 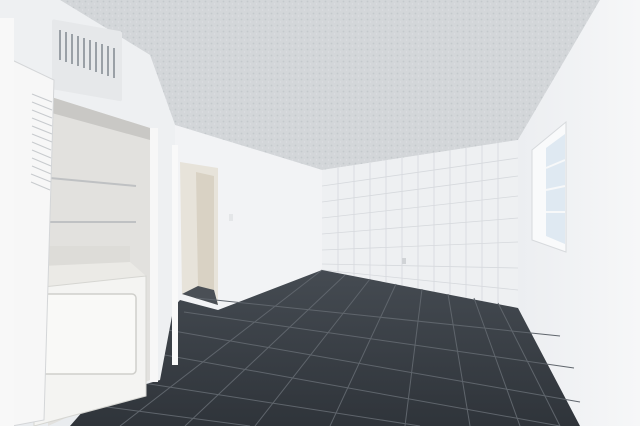 What do you see at coordinates (87, 60) in the screenshot?
I see `air-vent` at bounding box center [87, 60].